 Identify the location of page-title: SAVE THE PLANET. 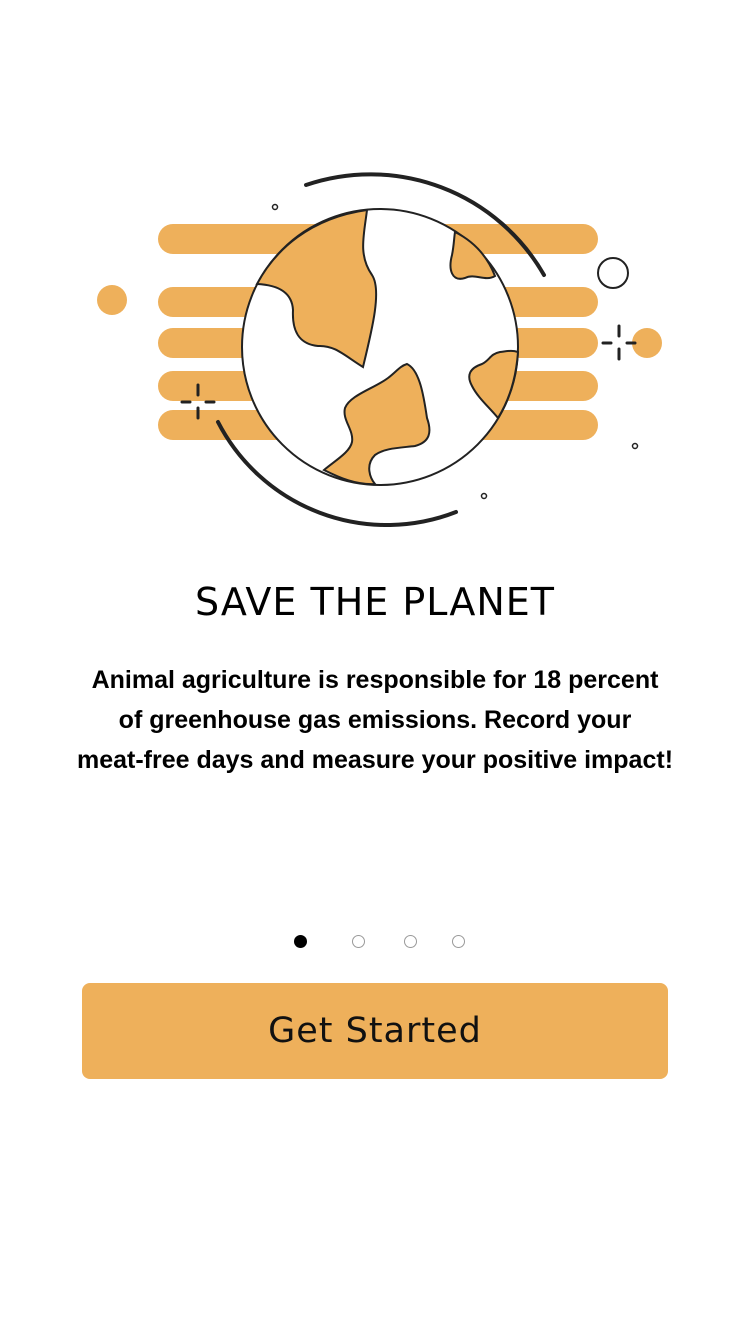
(375, 602).